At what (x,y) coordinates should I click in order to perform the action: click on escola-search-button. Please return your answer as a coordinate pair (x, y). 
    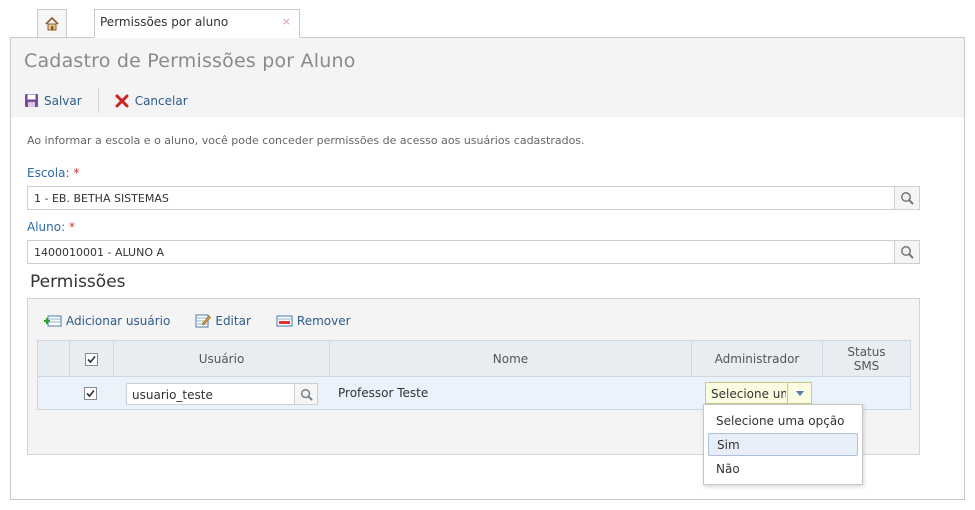
    Looking at the image, I should click on (906, 198).